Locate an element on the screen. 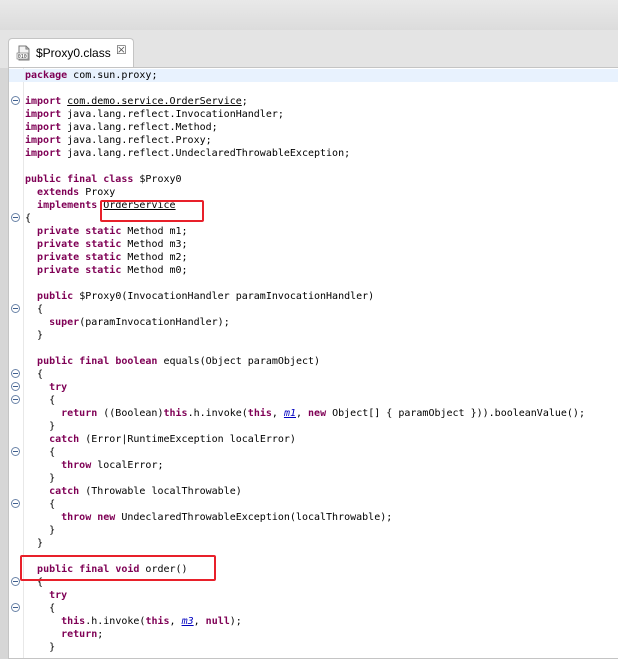  tab-proxy0-class: 010 $Proxy0.class ☒ is located at coordinates (71, 53).